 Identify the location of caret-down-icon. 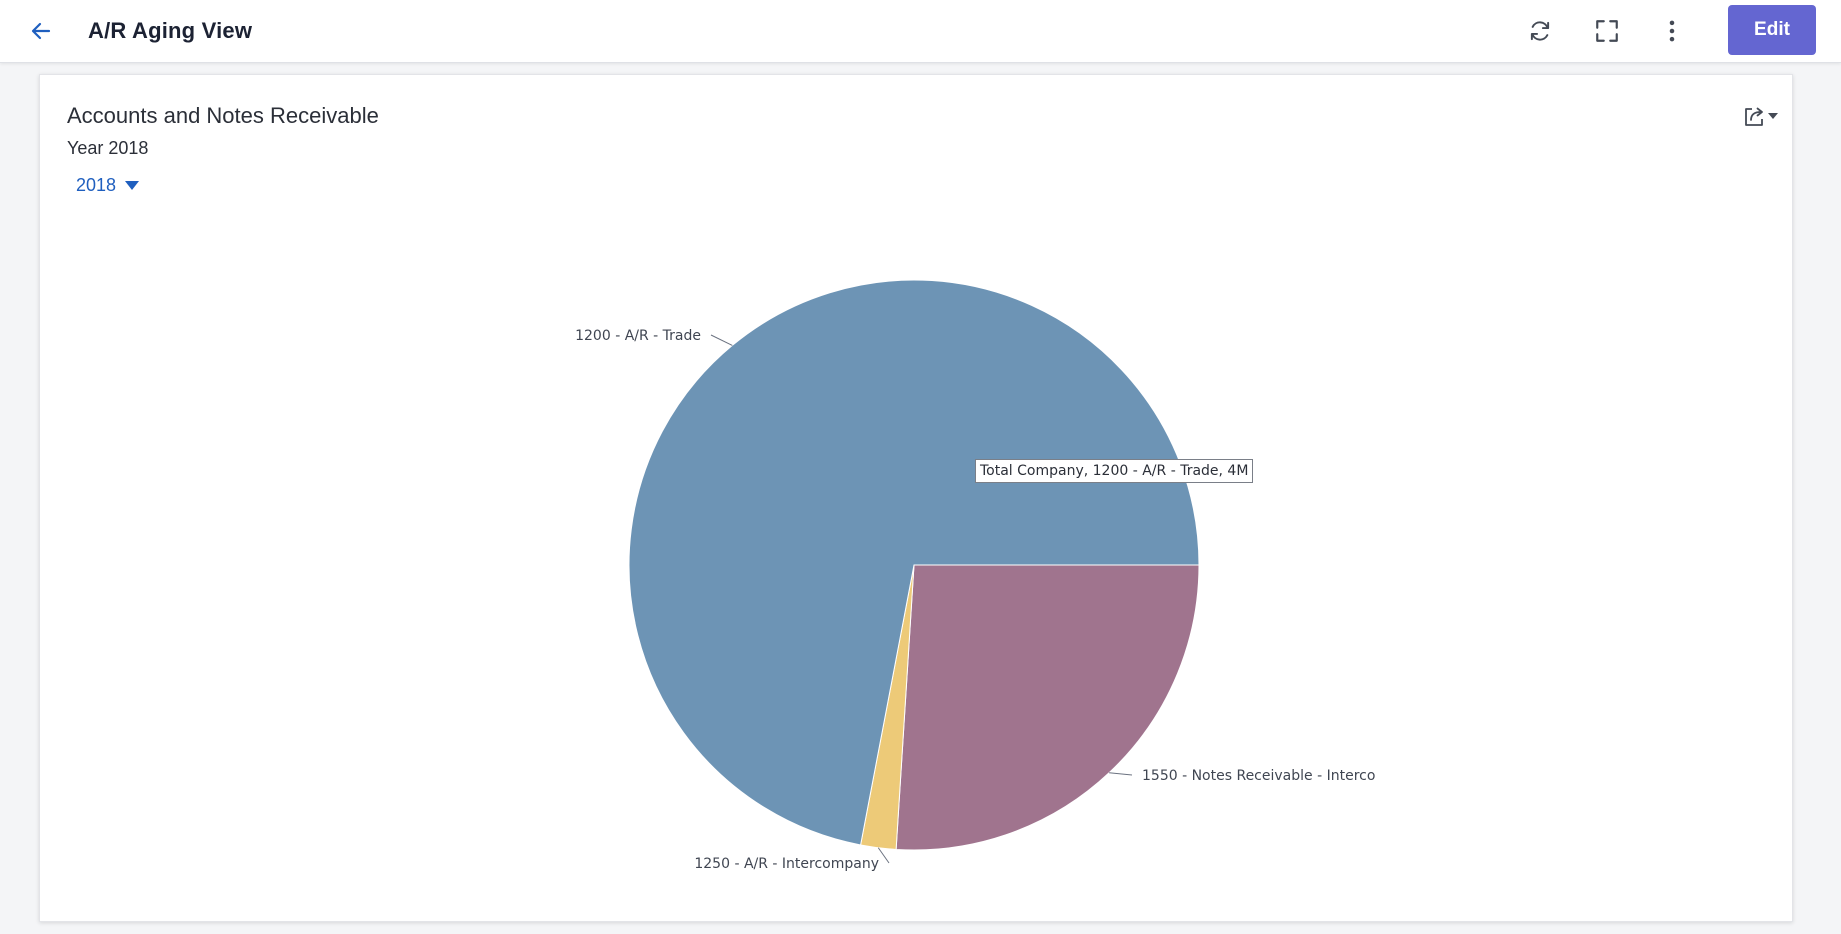
(132, 185).